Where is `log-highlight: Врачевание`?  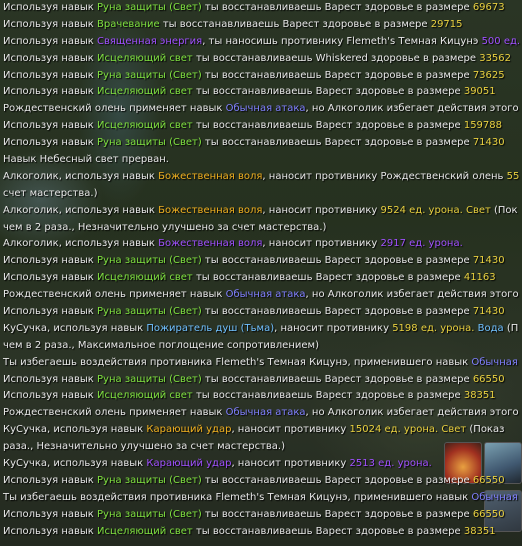
log-highlight: Врачевание is located at coordinates (128, 24).